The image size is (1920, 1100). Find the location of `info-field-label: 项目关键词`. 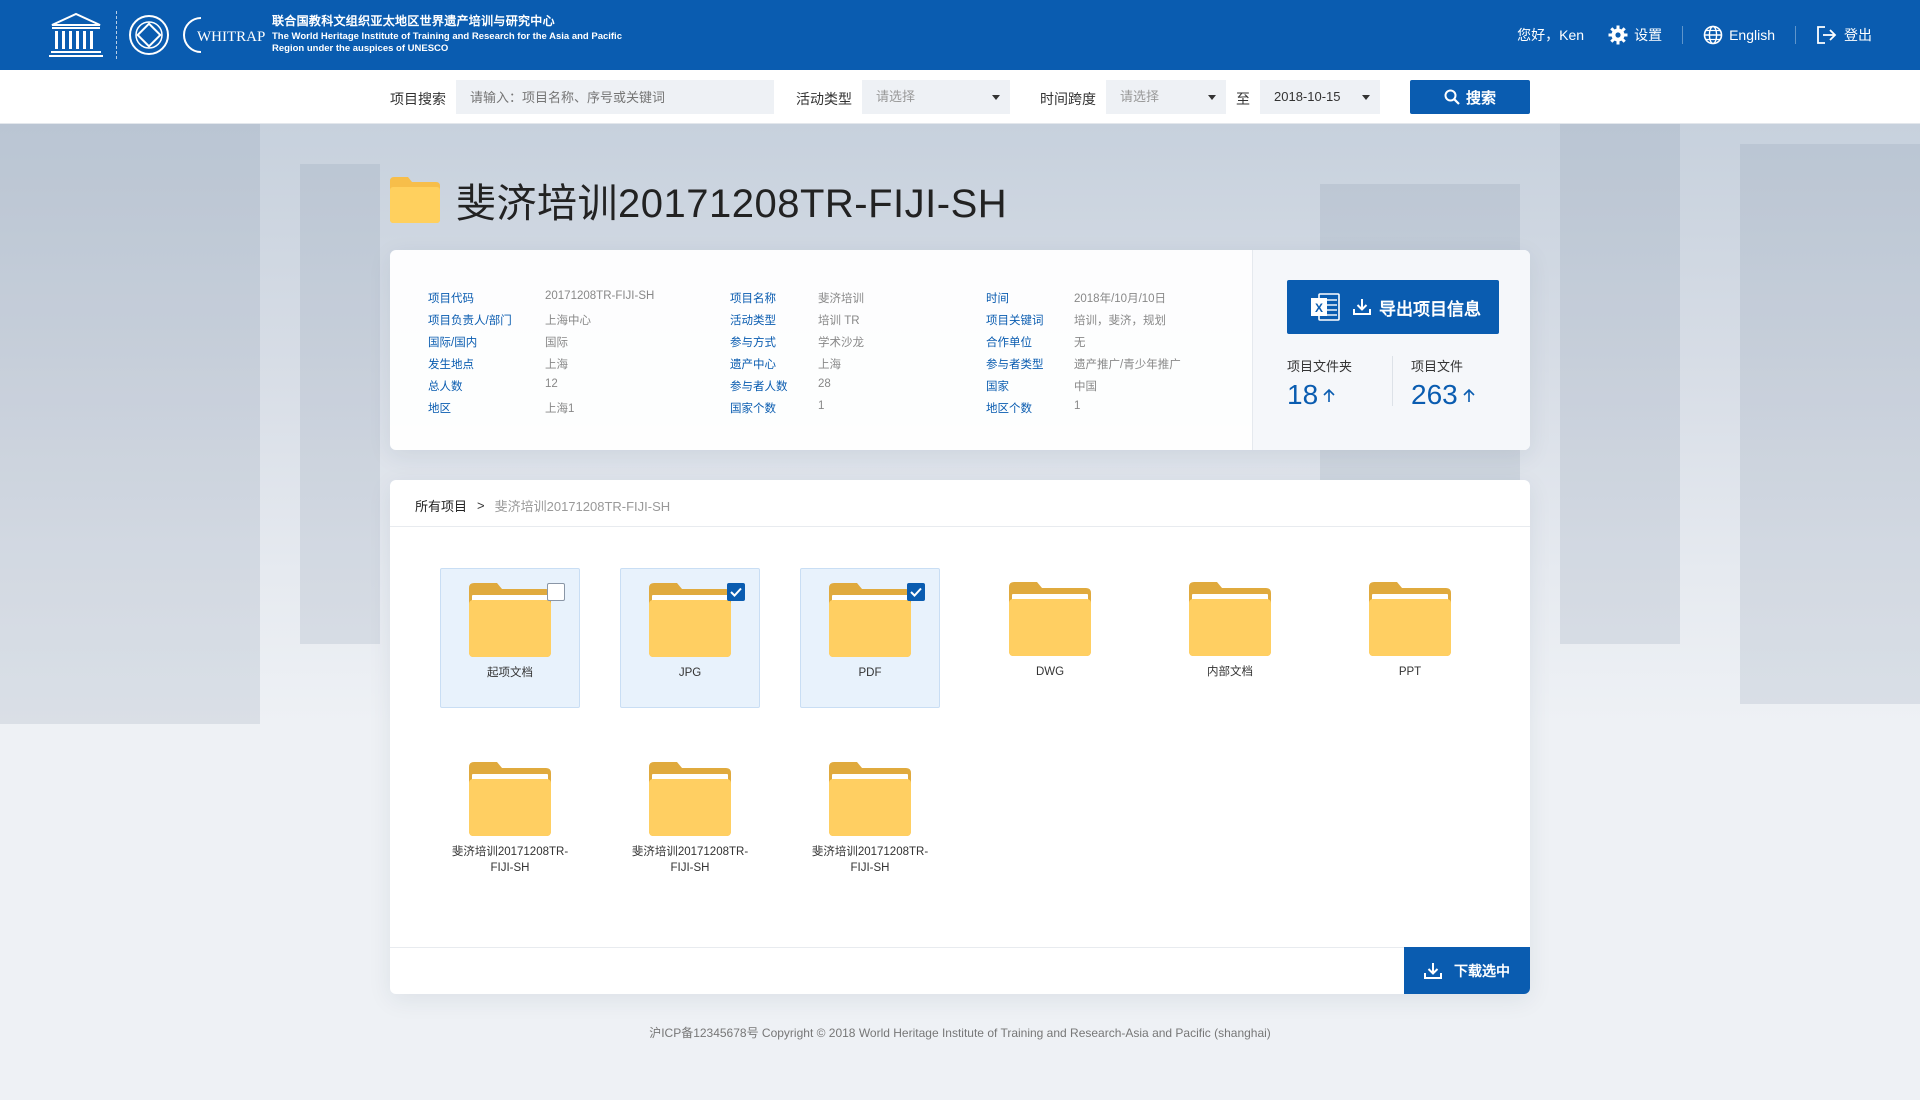

info-field-label: 项目关键词 is located at coordinates (1015, 321).